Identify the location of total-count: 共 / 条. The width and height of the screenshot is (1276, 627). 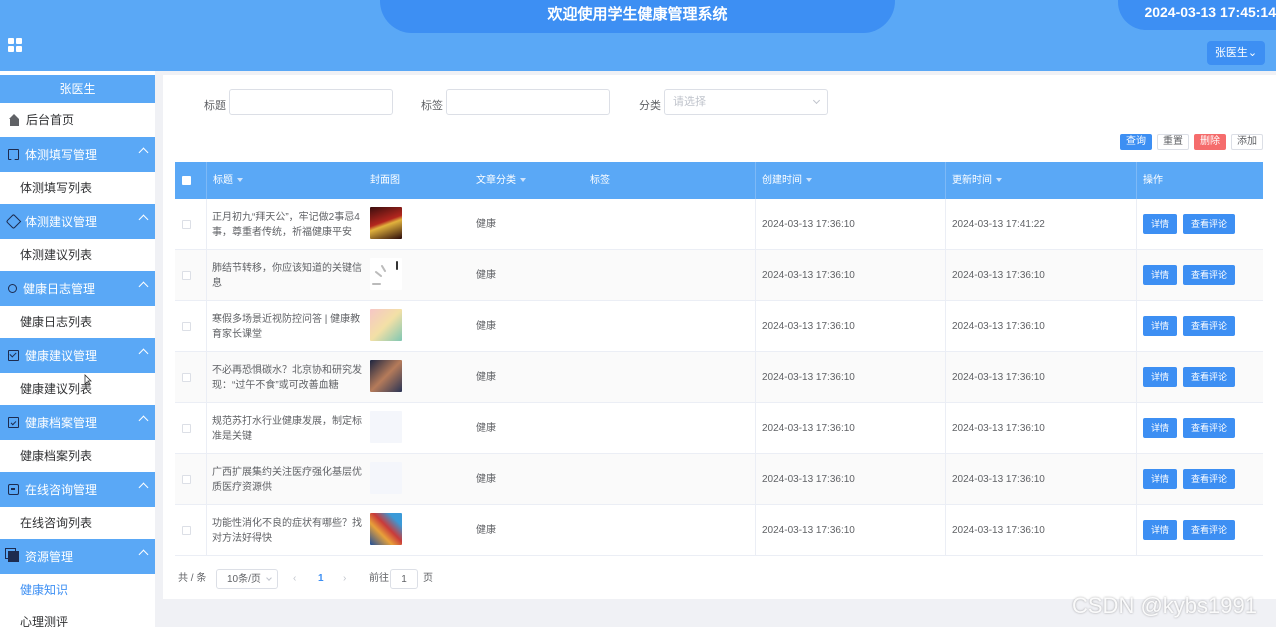
(192, 578).